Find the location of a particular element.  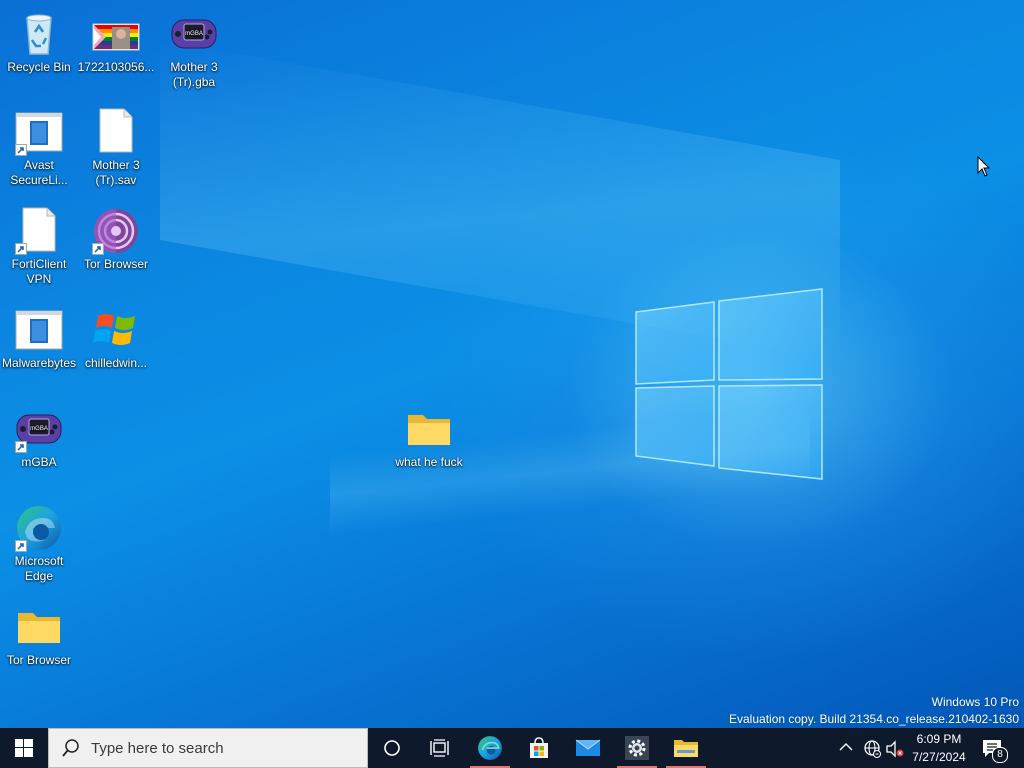

desktop-icon-gba-rom: mGBA Mother 3 (Tr).gba is located at coordinates (194, 50).